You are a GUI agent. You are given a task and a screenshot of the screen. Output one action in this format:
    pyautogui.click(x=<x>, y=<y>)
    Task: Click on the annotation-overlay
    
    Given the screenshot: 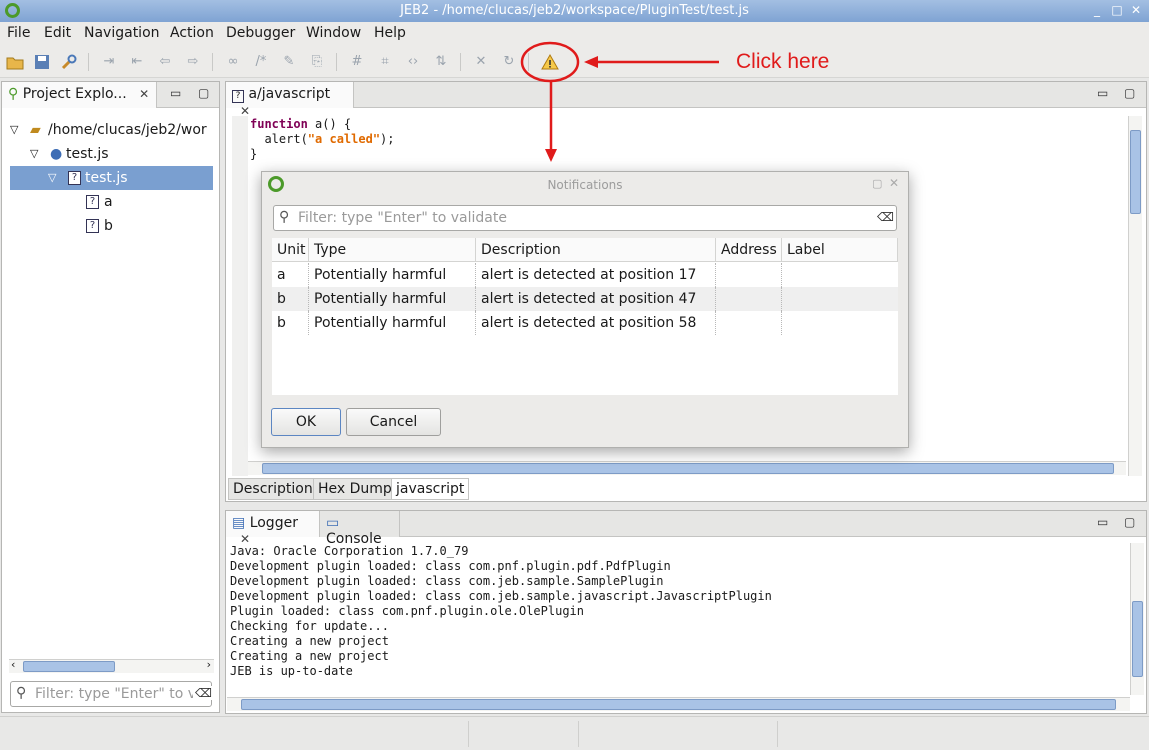 What is the action you would take?
    pyautogui.click(x=619, y=101)
    